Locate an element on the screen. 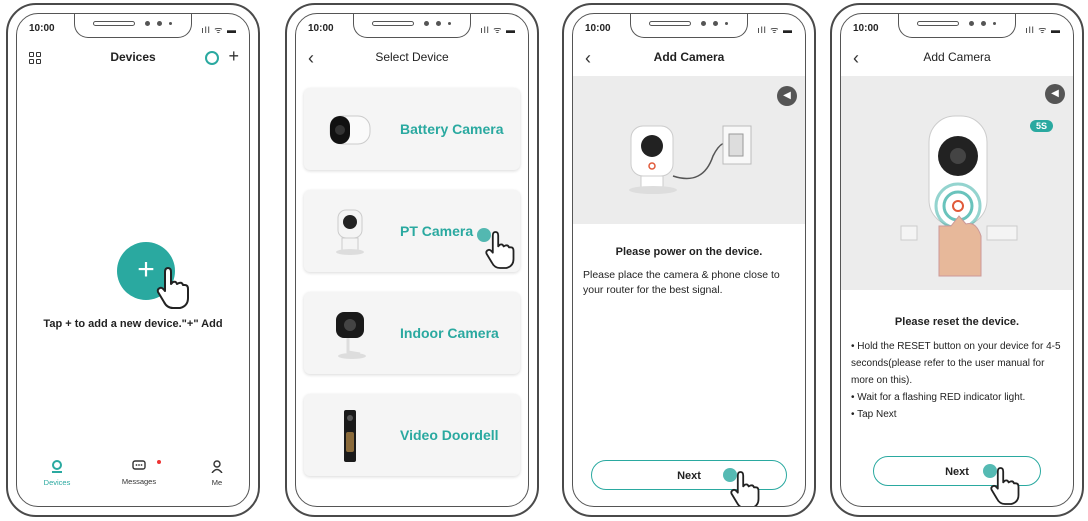  tab-me-label: Me is located at coordinates (217, 482).